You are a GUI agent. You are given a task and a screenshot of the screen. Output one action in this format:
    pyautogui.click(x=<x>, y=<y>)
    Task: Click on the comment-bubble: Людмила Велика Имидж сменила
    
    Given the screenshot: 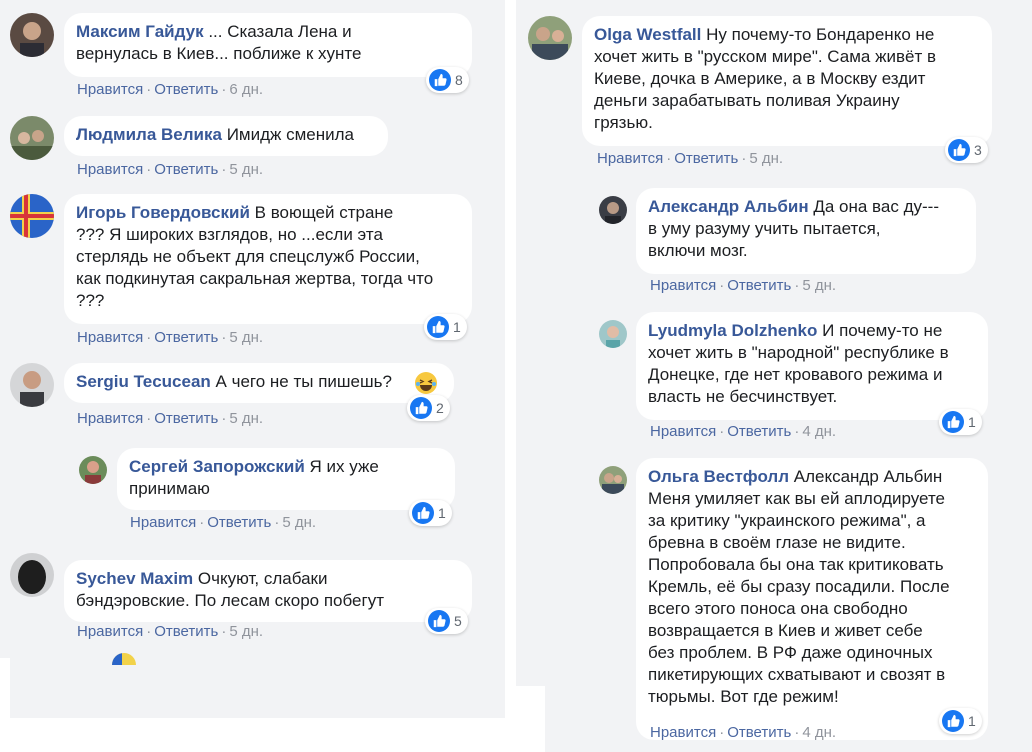 What is the action you would take?
    pyautogui.click(x=226, y=136)
    